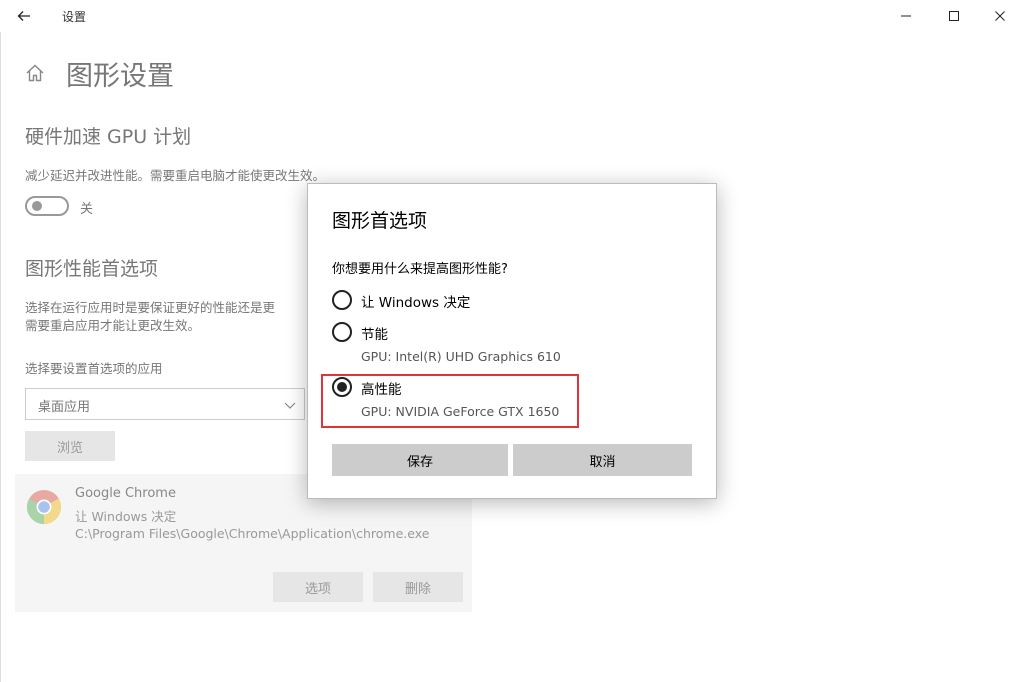 The image size is (1021, 682). What do you see at coordinates (64, 407) in the screenshot?
I see `app-type-value: 桌面应用` at bounding box center [64, 407].